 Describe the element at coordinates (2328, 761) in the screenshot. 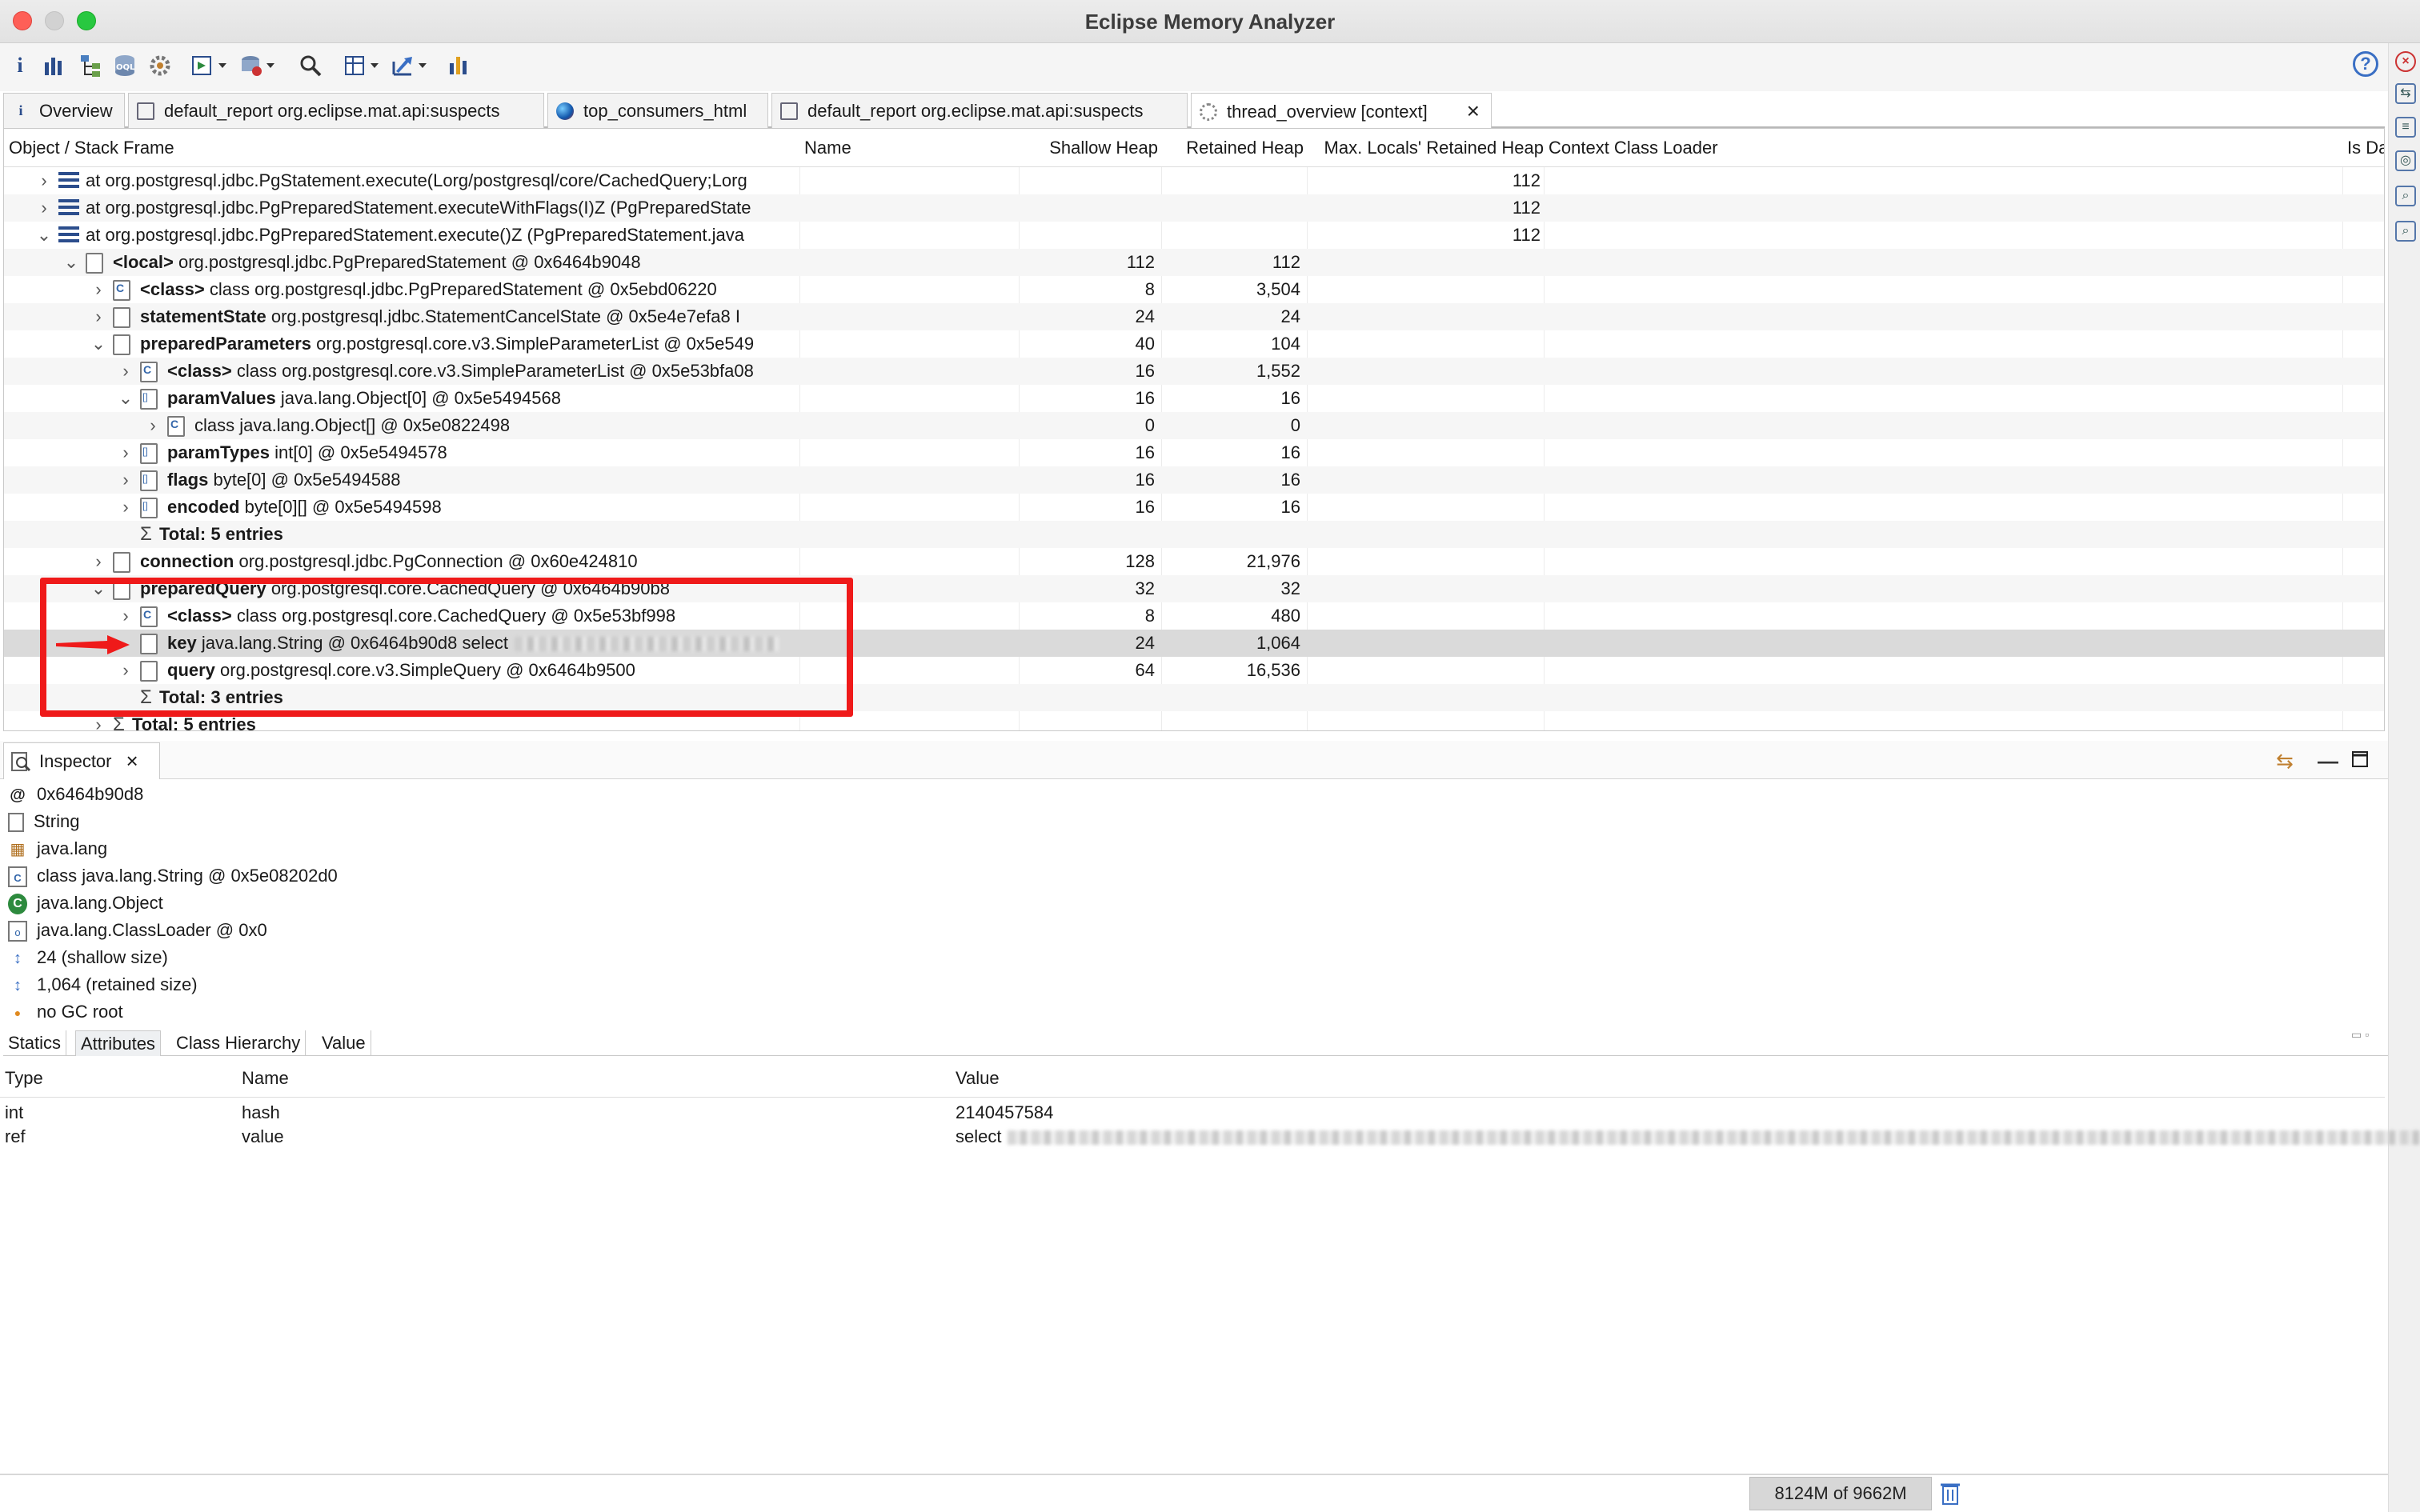

I see `minimize-view-icon: —` at that location.